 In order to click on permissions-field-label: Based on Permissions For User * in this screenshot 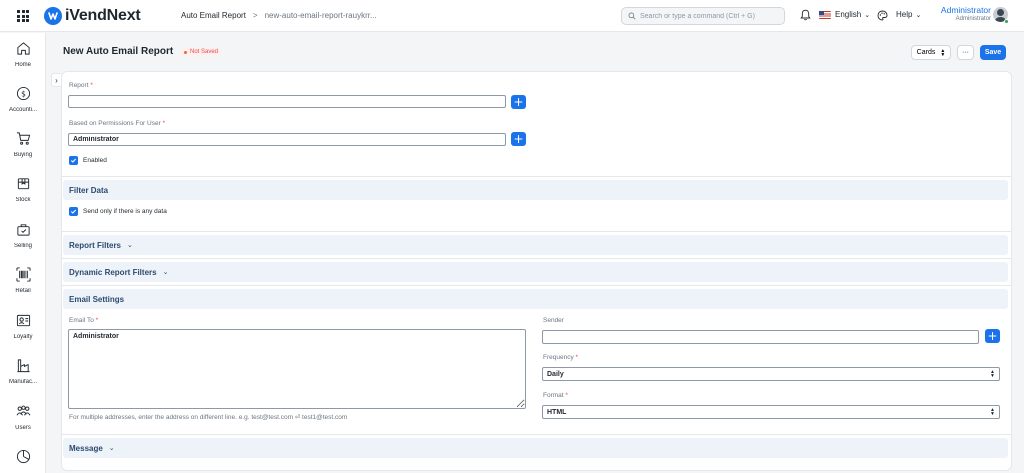, I will do `click(117, 123)`.